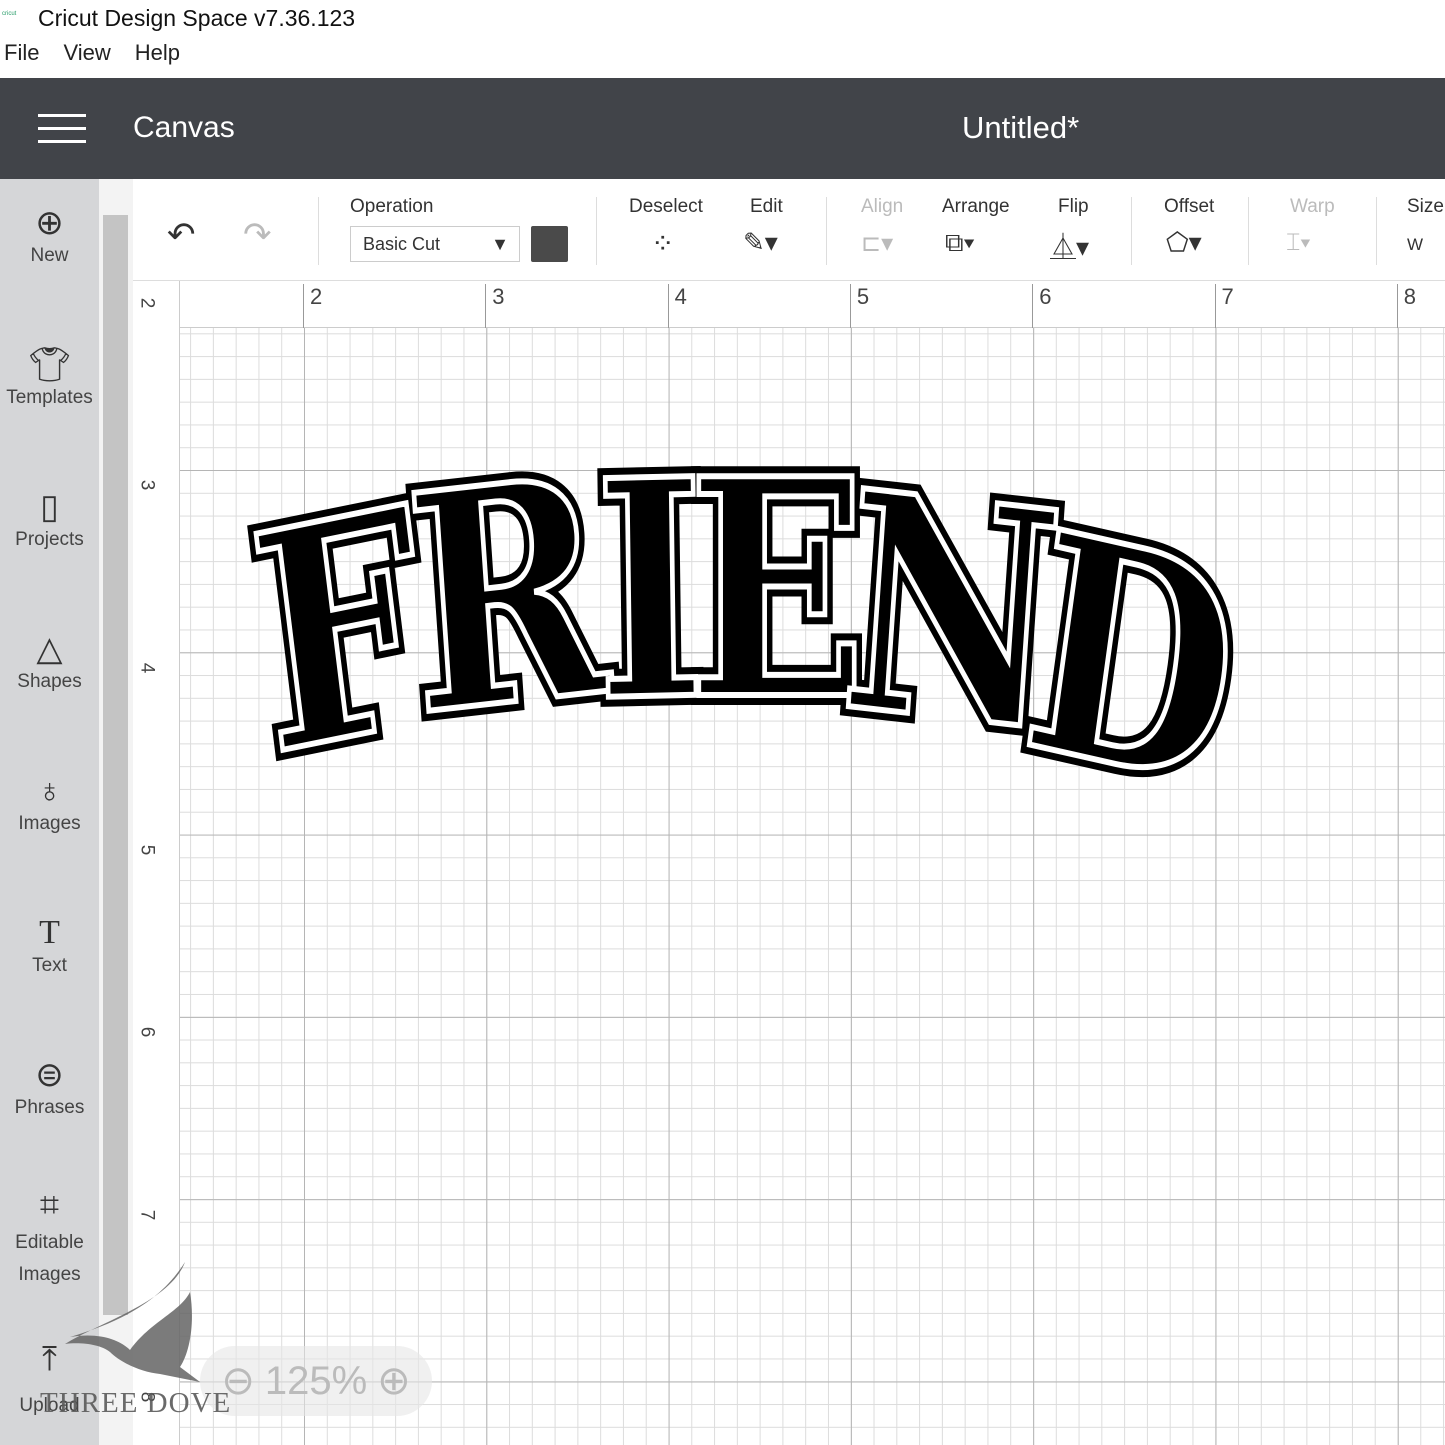 The height and width of the screenshot is (1445, 1445). I want to click on watermark-text: THREE DOVE, so click(136, 1403).